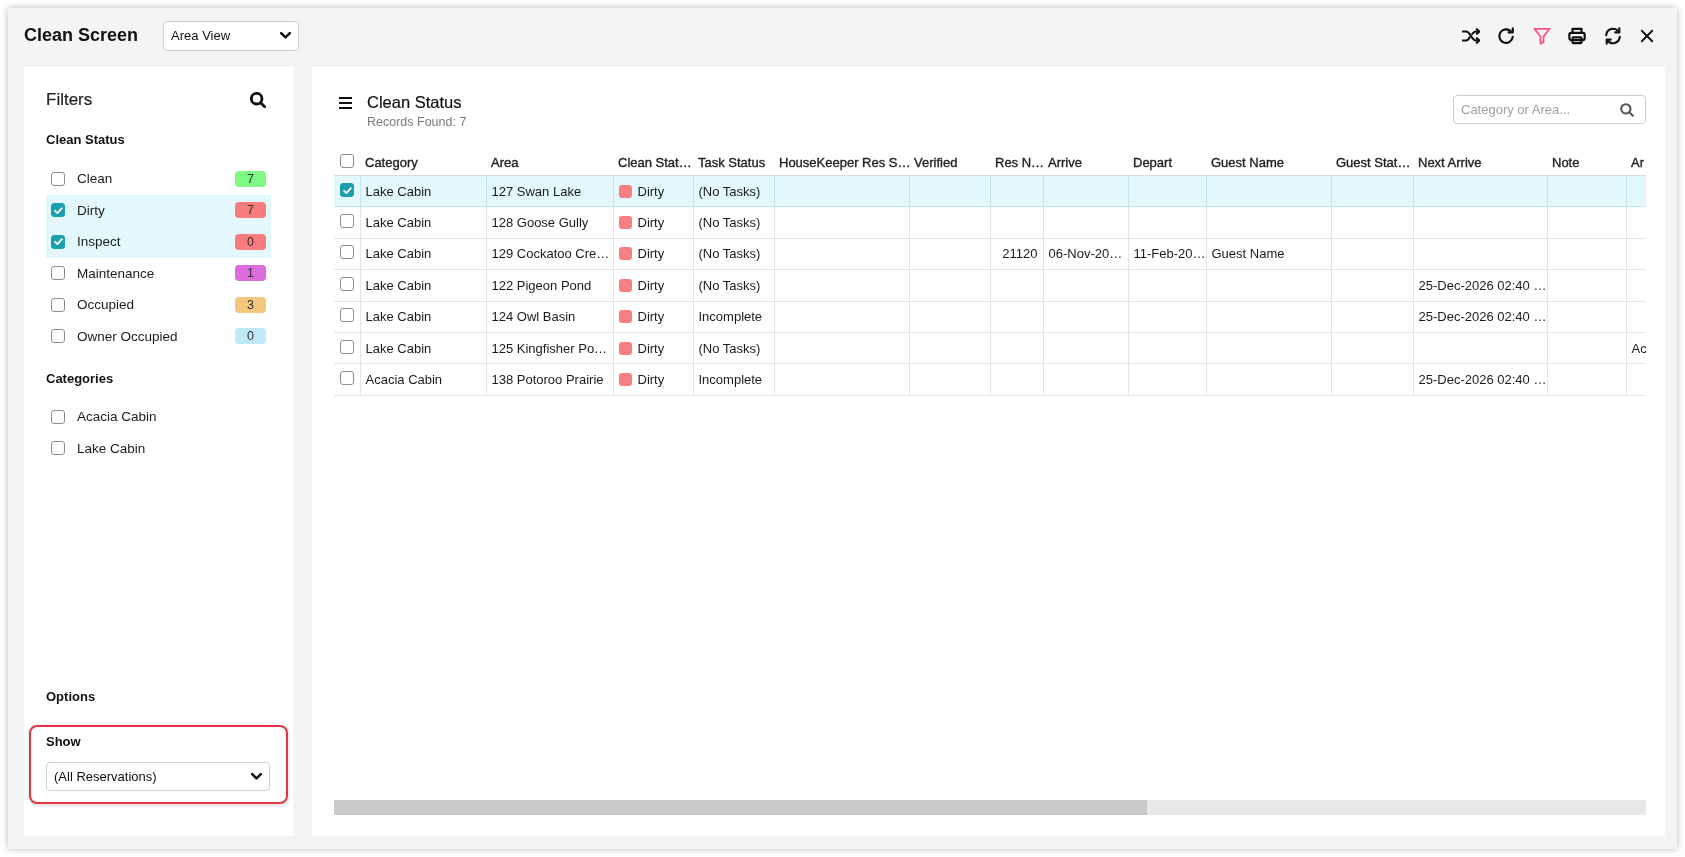 The height and width of the screenshot is (857, 1685). Describe the element at coordinates (250, 304) in the screenshot. I see `count-badge: 3` at that location.